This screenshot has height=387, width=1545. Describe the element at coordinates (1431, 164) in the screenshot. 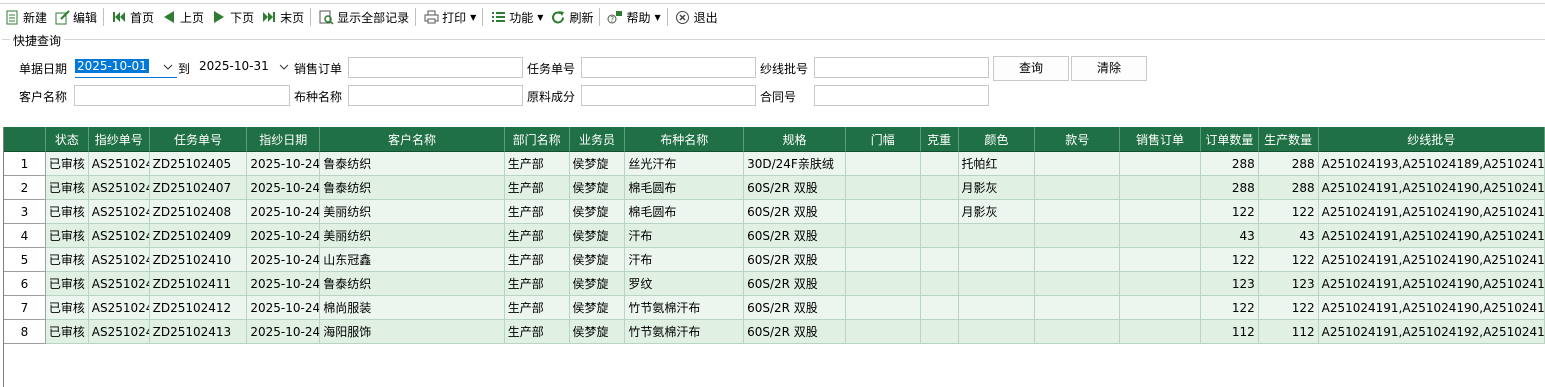

I see `cell-yarn-batch: A251024193,A251024189,A251024190` at that location.